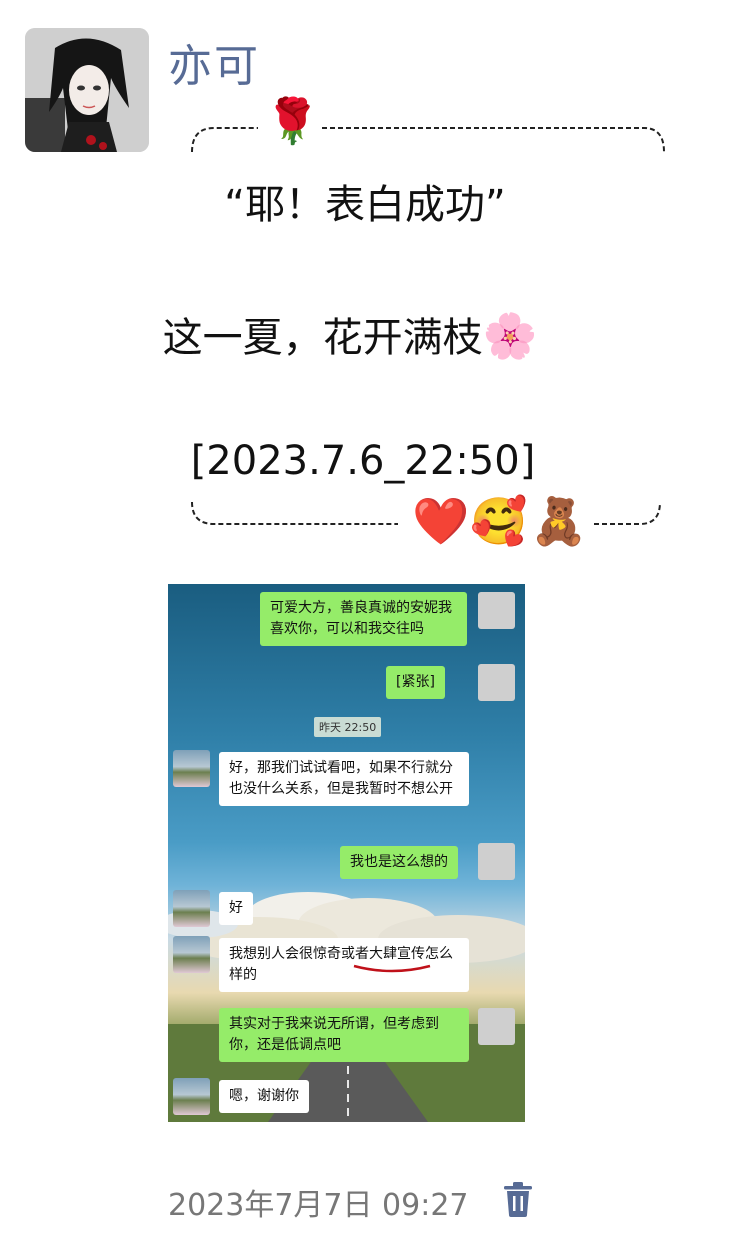 The width and height of the screenshot is (730, 1246). Describe the element at coordinates (518, 1199) in the screenshot. I see `trash-icon` at that location.